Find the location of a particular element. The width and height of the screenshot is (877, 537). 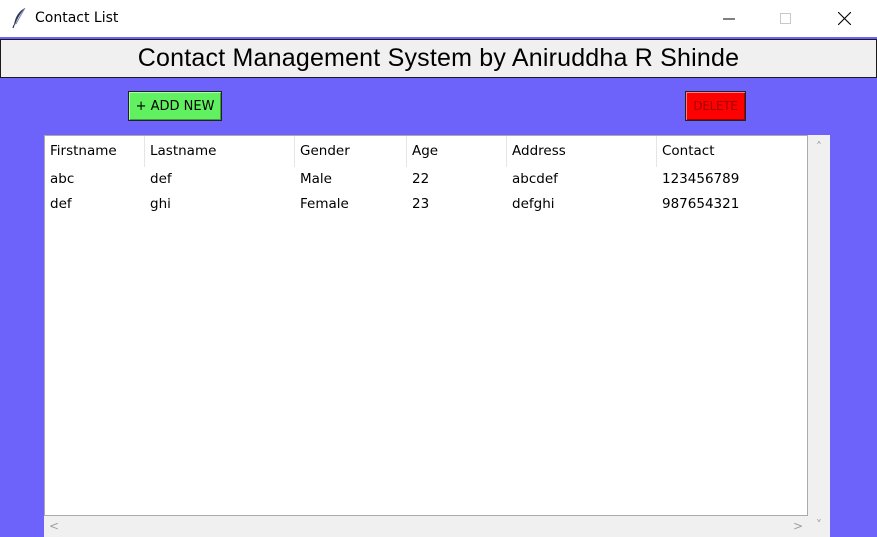

cell-contact: 123456789 is located at coordinates (701, 179).